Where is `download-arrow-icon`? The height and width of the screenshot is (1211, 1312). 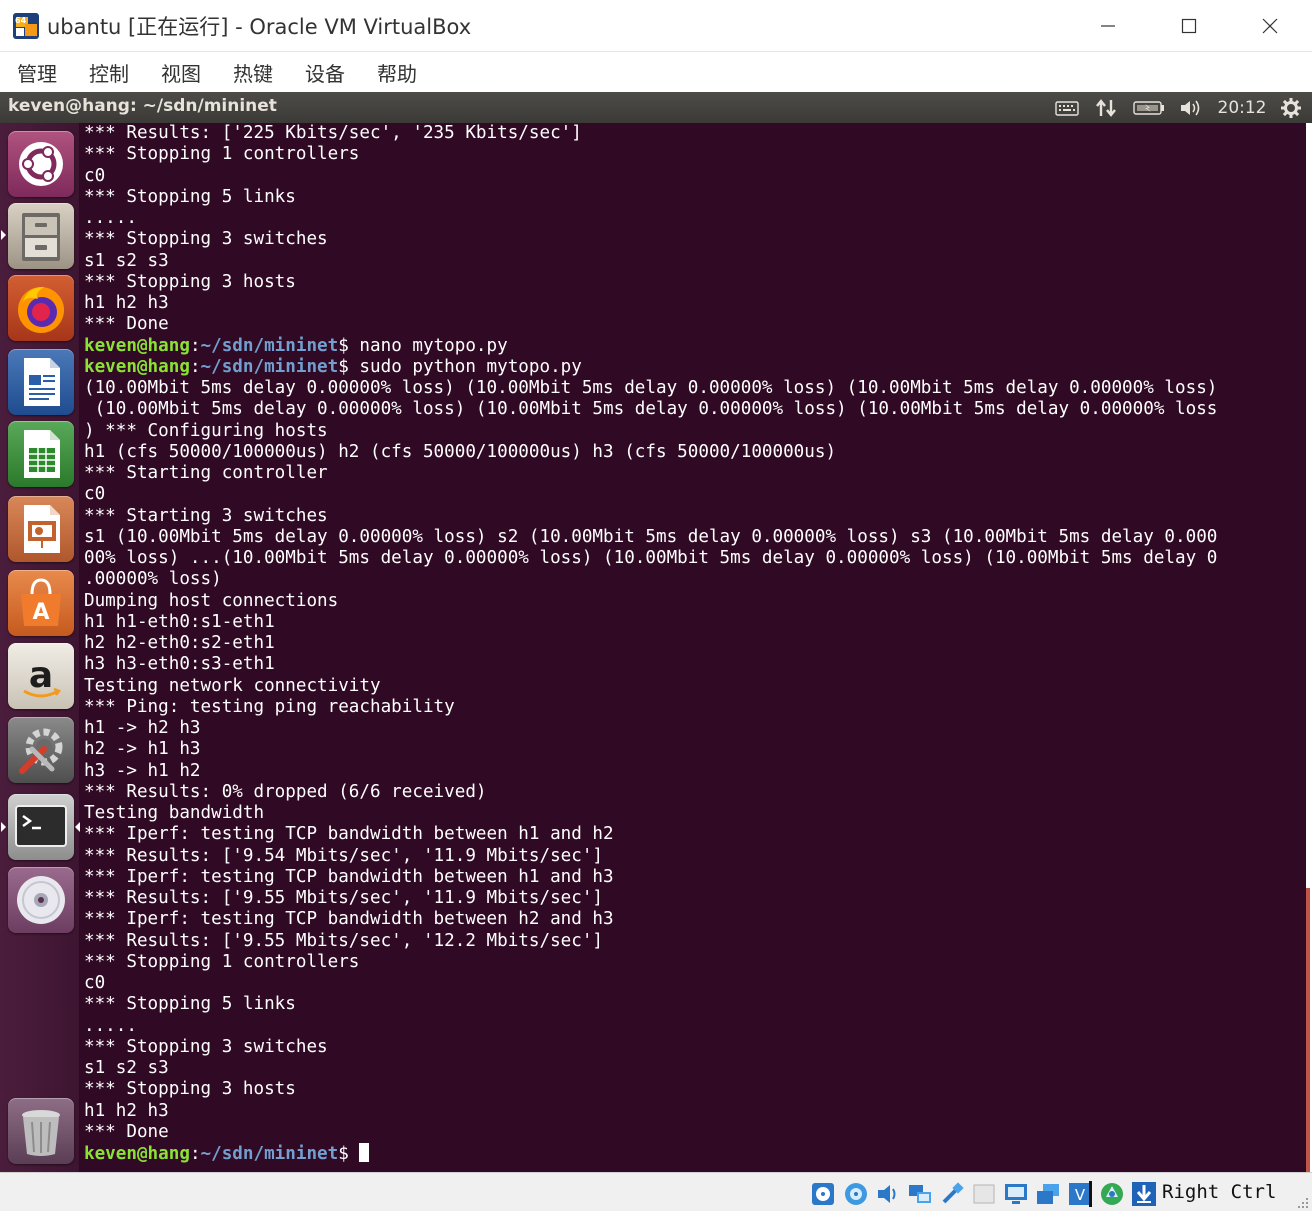
download-arrow-icon is located at coordinates (1144, 1194).